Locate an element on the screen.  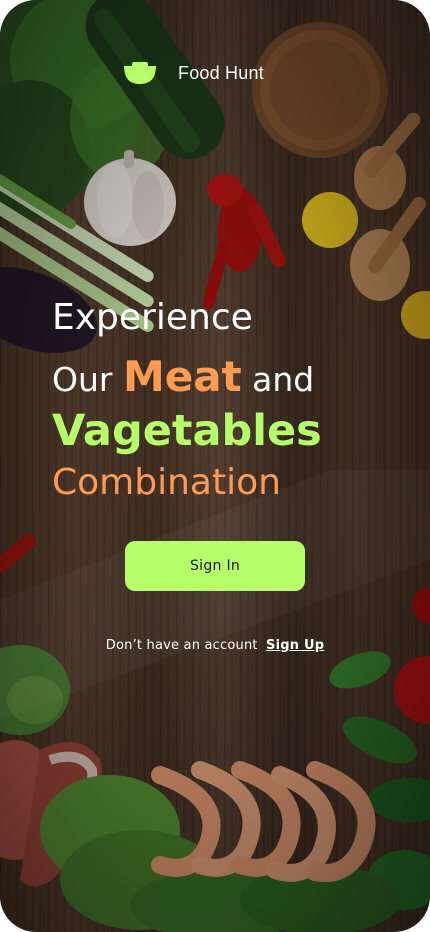
headline-accent-meat: Meat is located at coordinates (182, 376).